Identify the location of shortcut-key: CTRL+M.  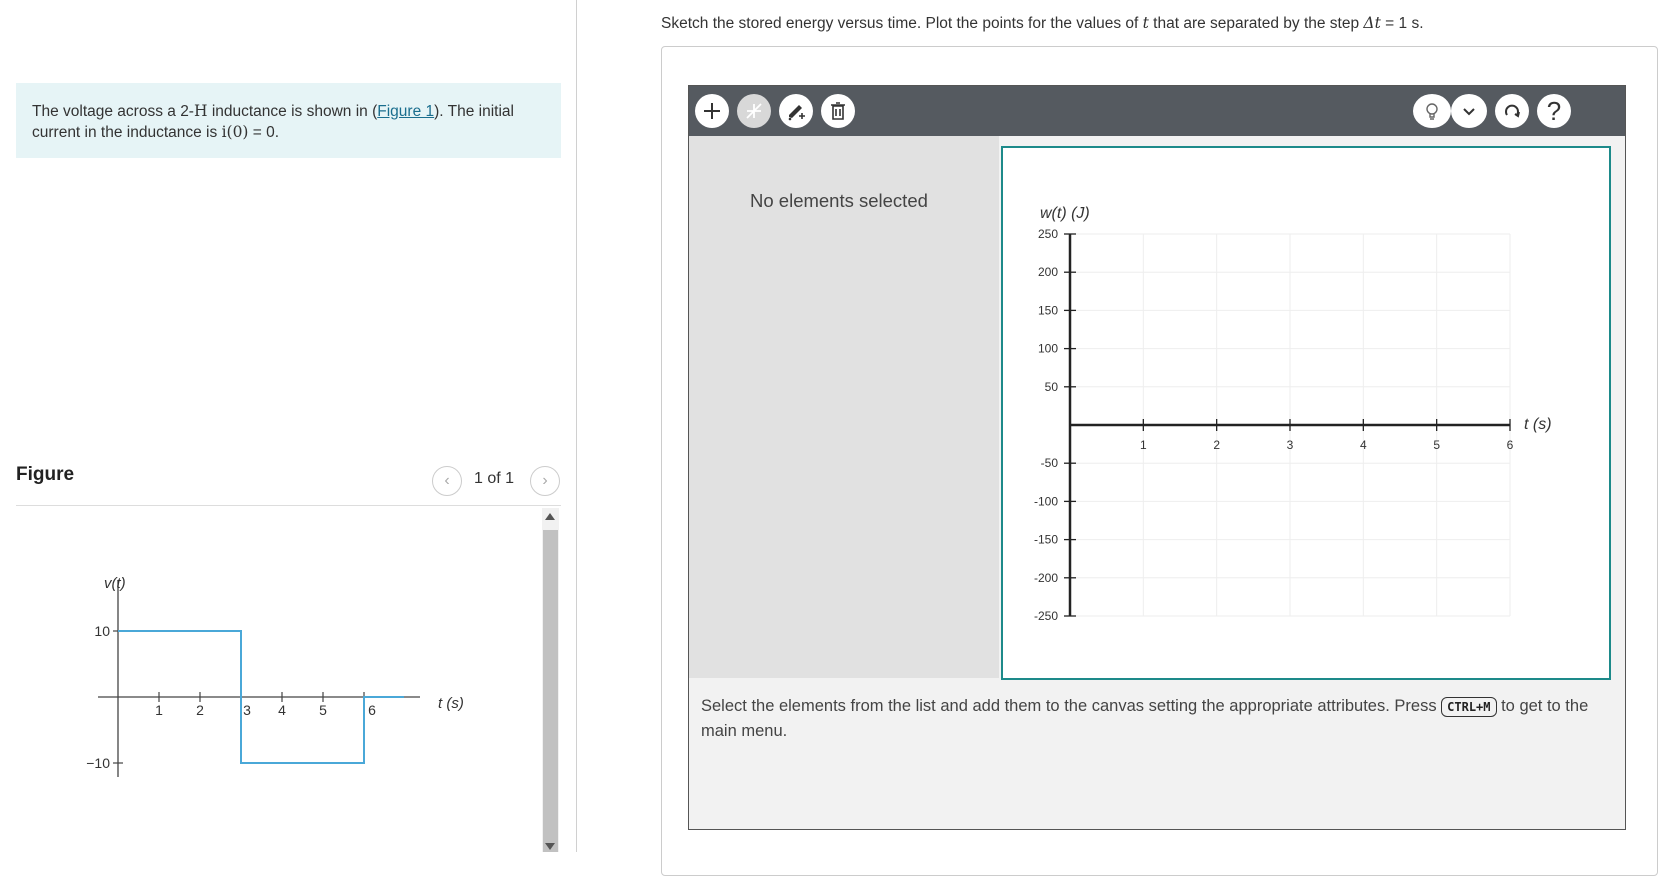
(1469, 707).